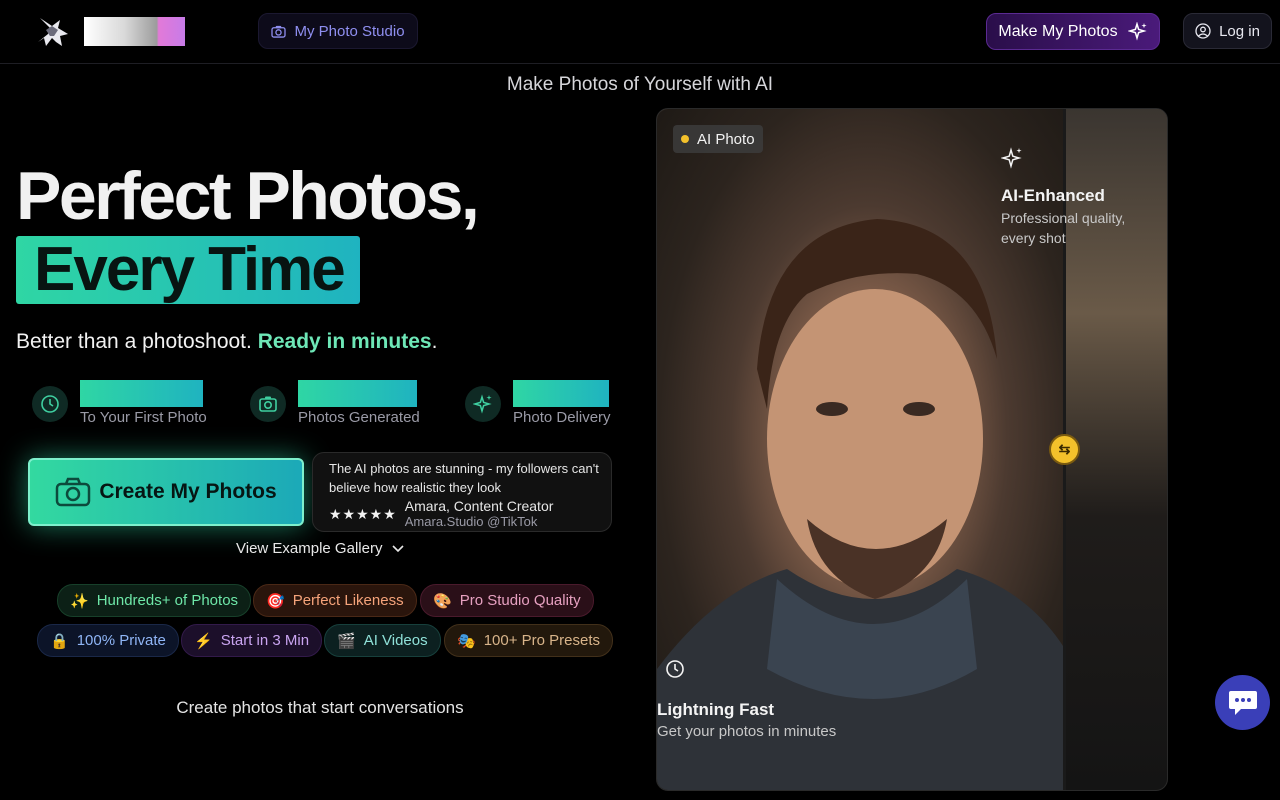  What do you see at coordinates (167, 600) in the screenshot?
I see `tag-label: Hundreds+ of Photos` at bounding box center [167, 600].